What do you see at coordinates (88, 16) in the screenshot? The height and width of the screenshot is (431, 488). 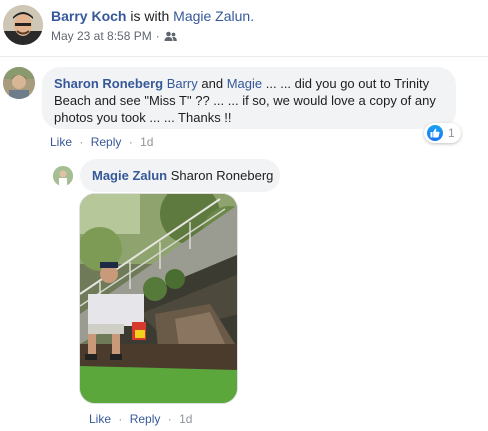 I see `post-author-name: Barry Koch` at bounding box center [88, 16].